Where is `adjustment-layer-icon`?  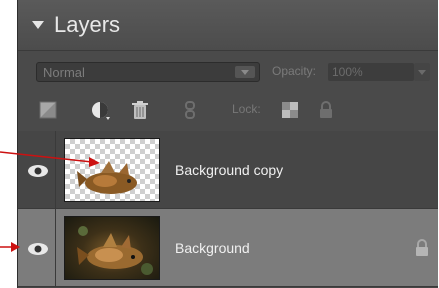 adjustment-layer-icon is located at coordinates (100, 110).